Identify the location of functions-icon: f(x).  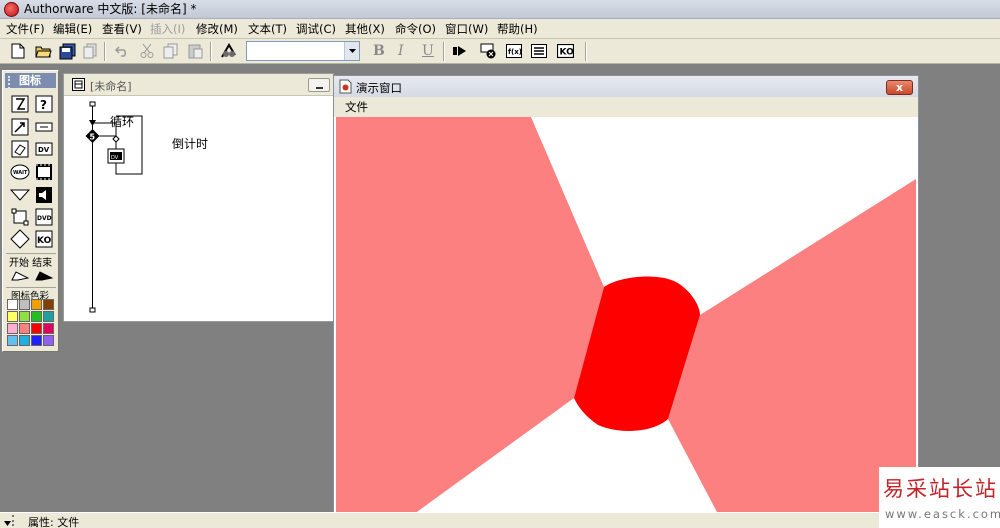
(514, 51).